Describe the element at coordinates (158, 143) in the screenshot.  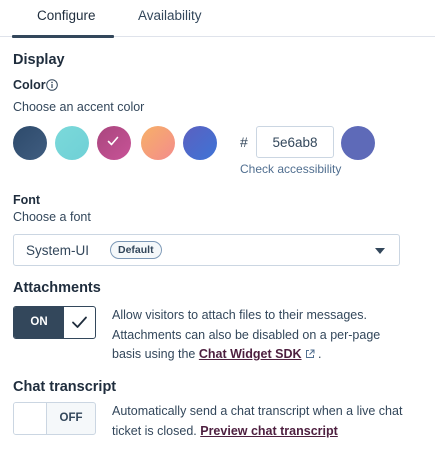
I see `color-swatch-orange-pink` at that location.